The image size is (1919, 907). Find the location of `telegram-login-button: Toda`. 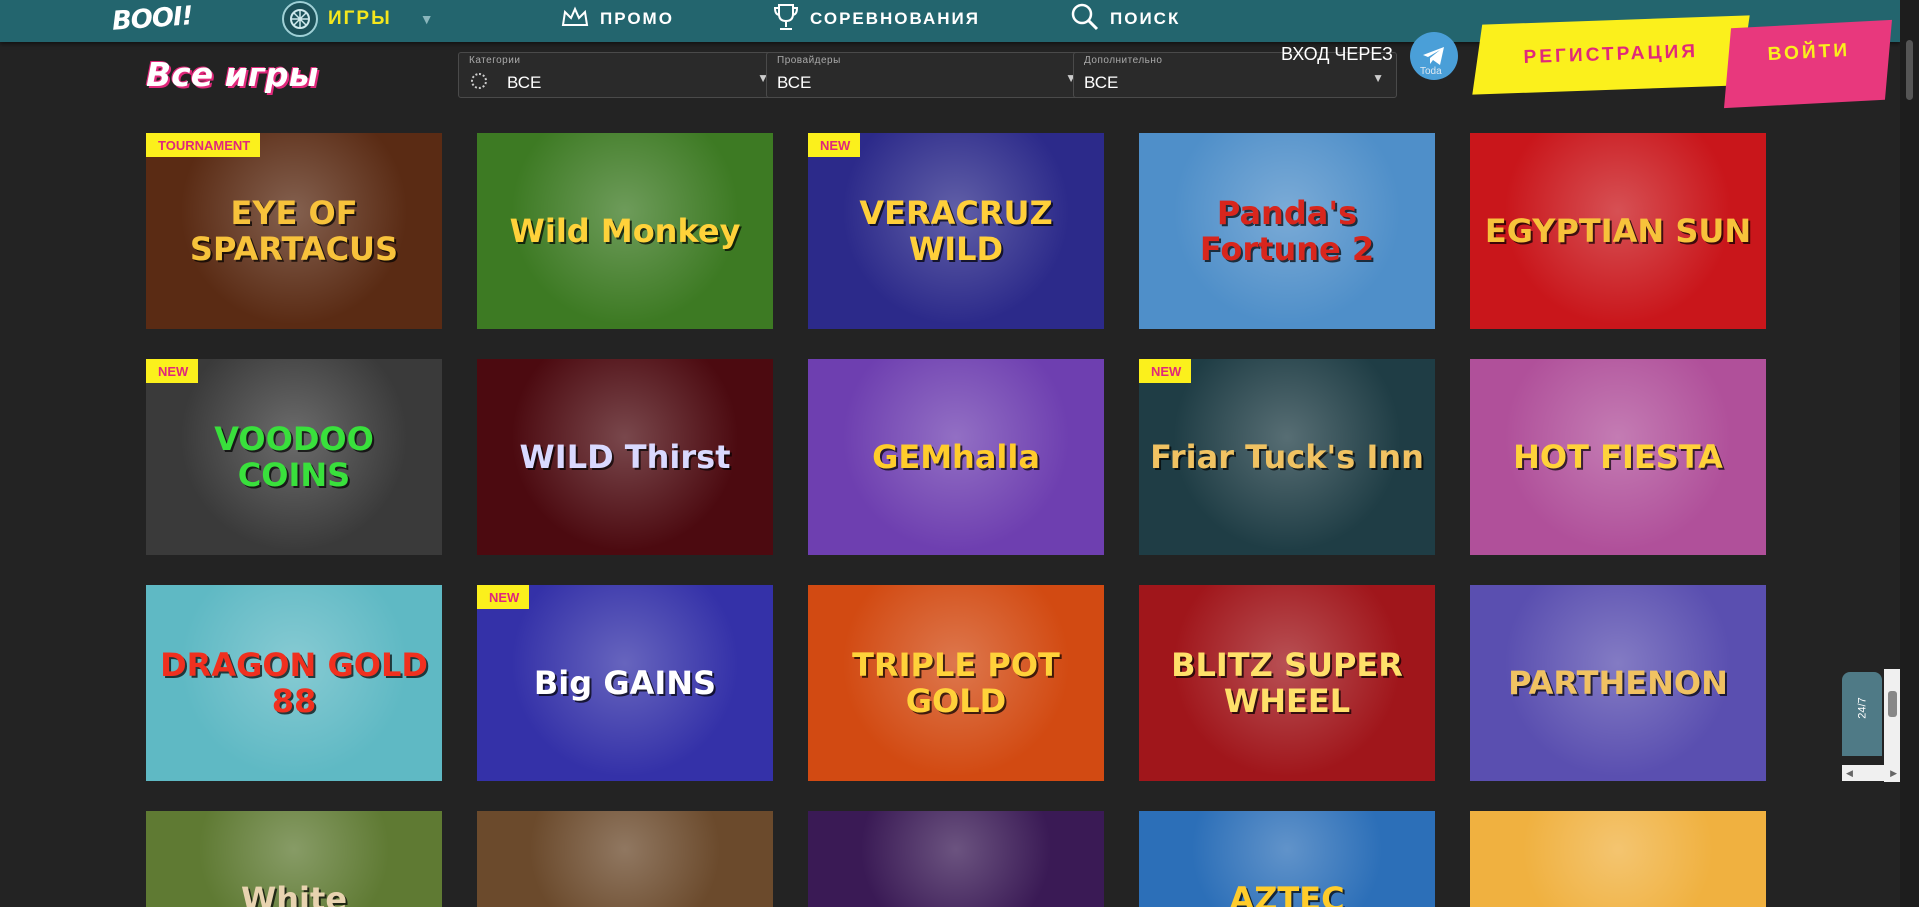

telegram-login-button: Toda is located at coordinates (1434, 56).